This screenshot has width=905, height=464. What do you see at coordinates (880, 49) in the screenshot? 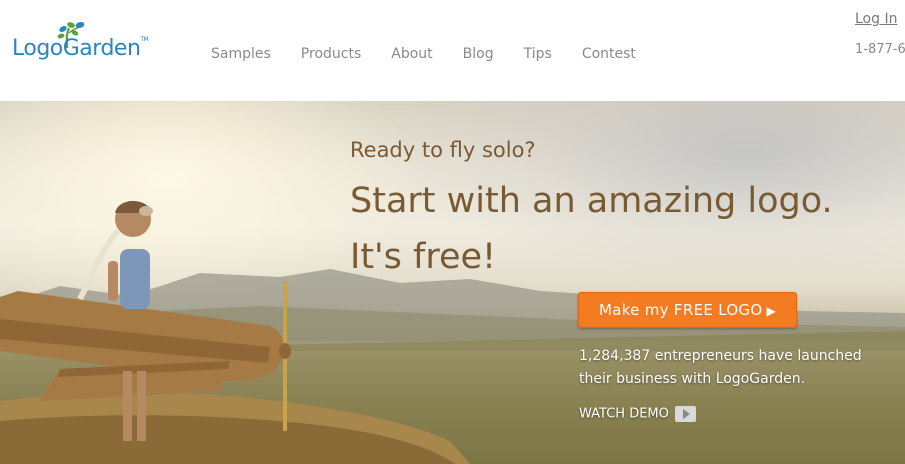
I see `phone-number: 1-877-6` at bounding box center [880, 49].